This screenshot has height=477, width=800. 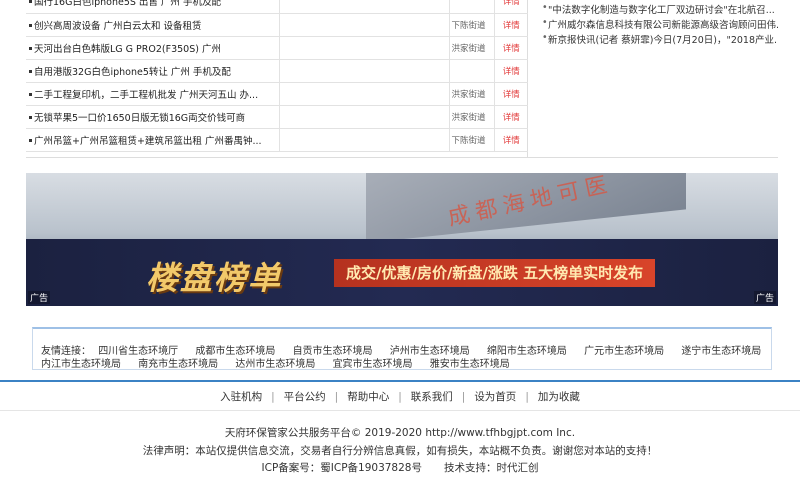 I want to click on banner-strip: 楼盘榜单 成交/优惠/房价/新盘/涨跌 五大榜单实时发布, so click(x=402, y=272).